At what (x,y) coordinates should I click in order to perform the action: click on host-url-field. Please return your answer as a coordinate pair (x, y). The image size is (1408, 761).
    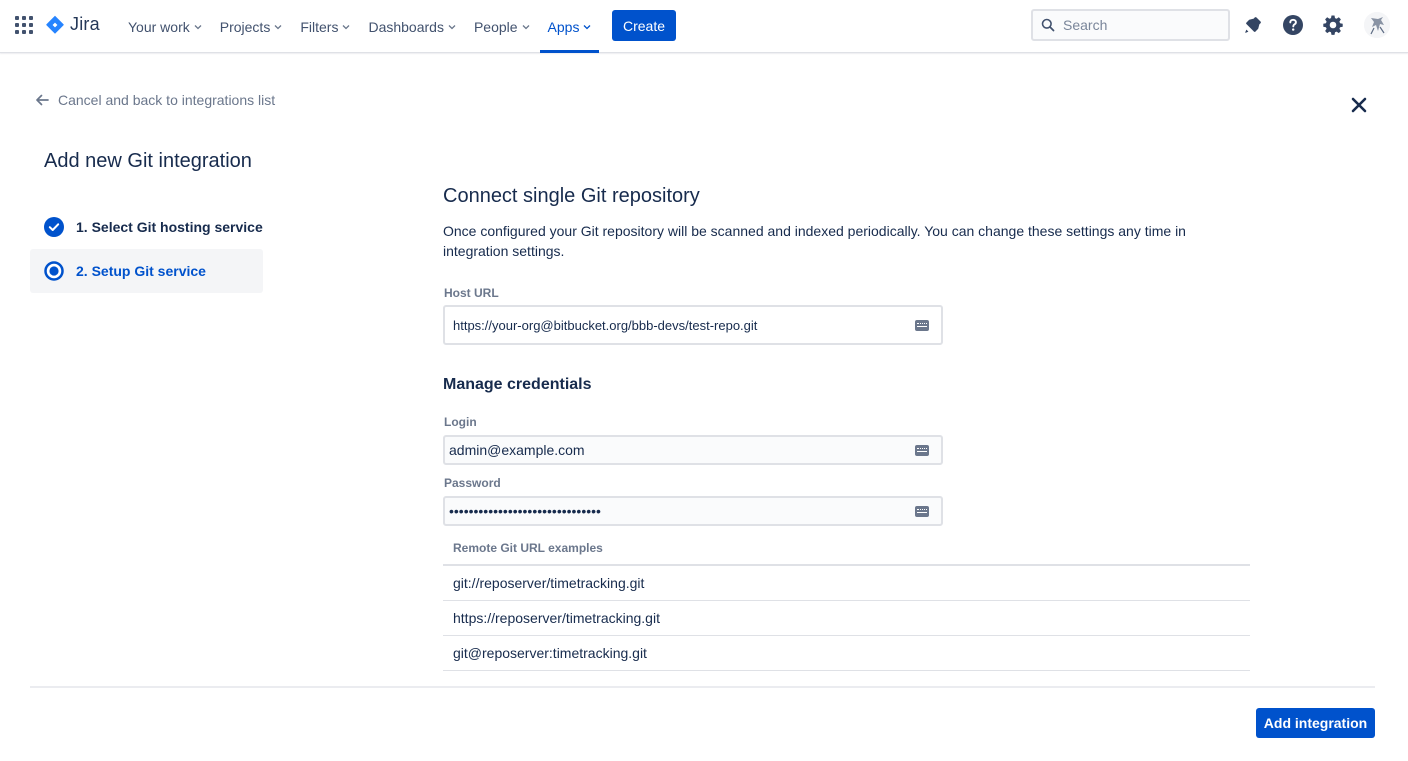
    Looking at the image, I should click on (693, 325).